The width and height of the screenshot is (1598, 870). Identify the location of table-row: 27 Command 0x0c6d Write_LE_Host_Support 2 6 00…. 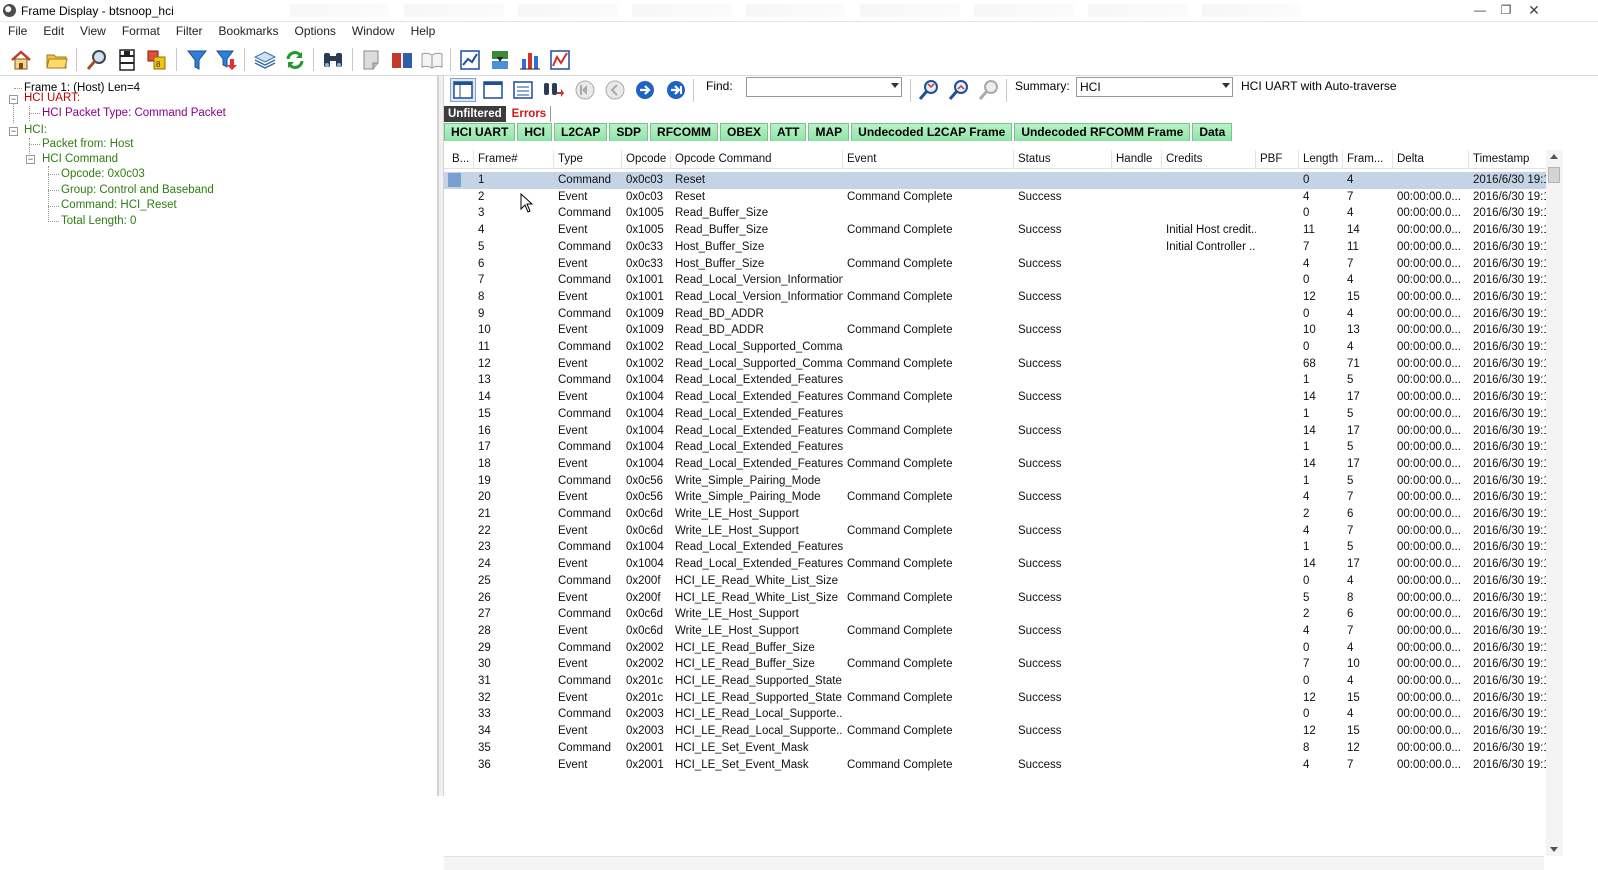
(997, 614).